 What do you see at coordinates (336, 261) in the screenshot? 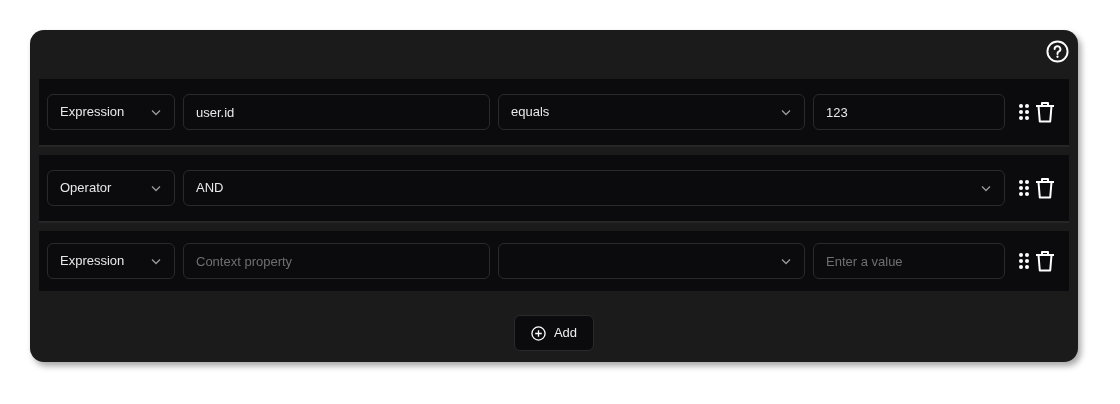
I see `property-field: Context property` at bounding box center [336, 261].